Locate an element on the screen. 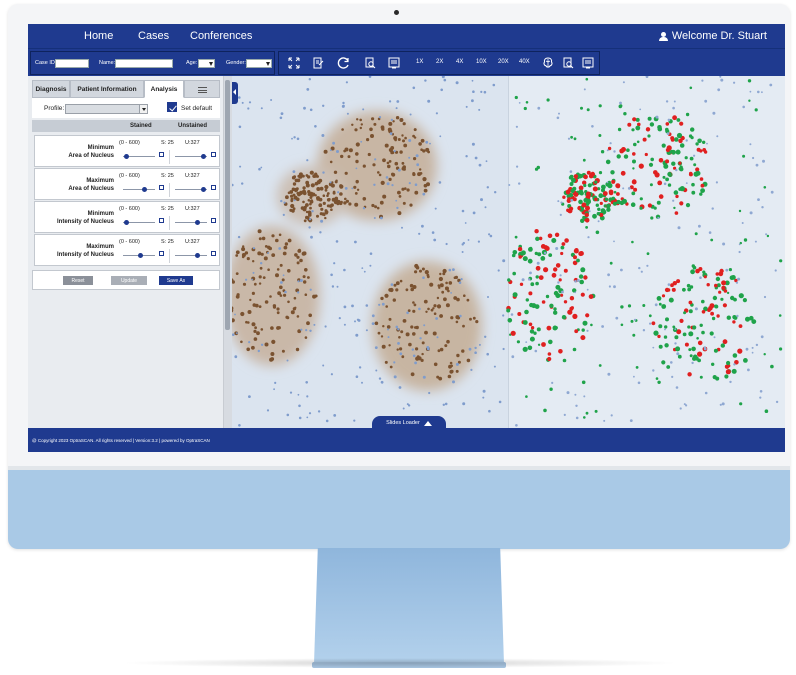 The image size is (796, 675). zoom-1x-button: 1X is located at coordinates (419, 62).